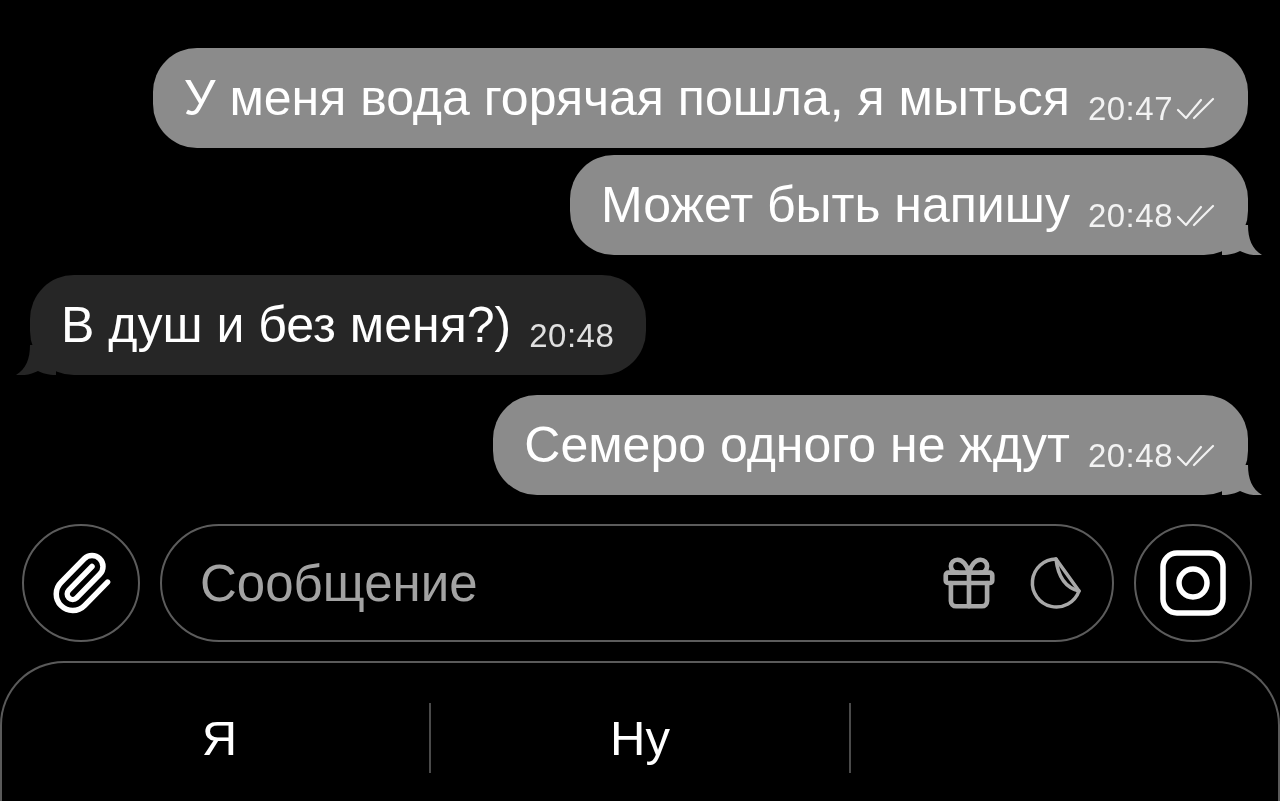 This screenshot has height=801, width=1280. I want to click on message-time: 20:47, so click(1130, 109).